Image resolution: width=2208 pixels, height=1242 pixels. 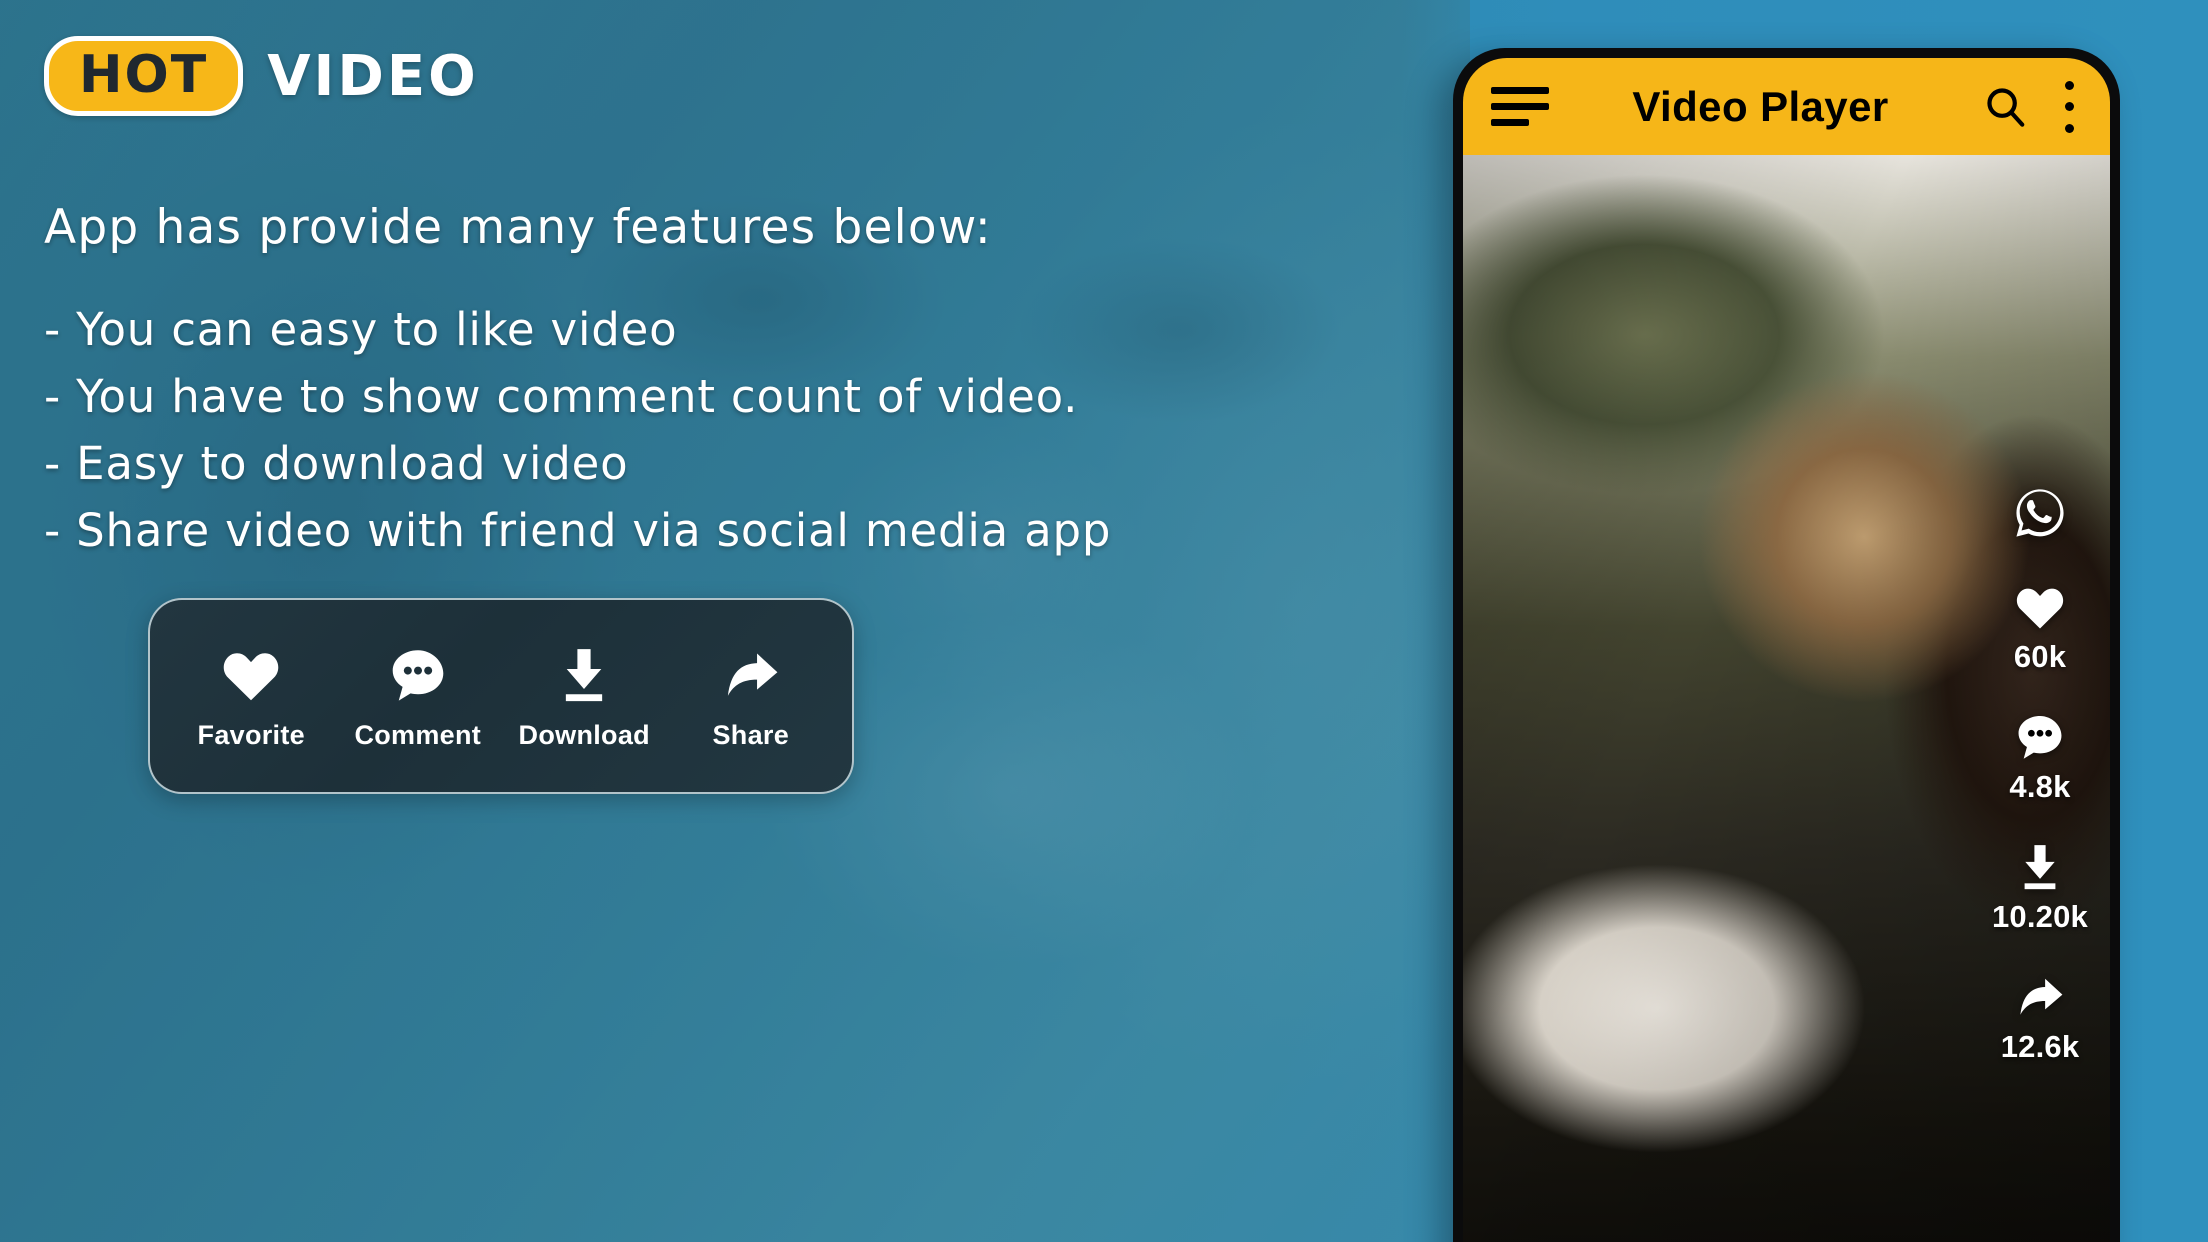 I want to click on rail-count: 12.6k, so click(x=2040, y=1046).